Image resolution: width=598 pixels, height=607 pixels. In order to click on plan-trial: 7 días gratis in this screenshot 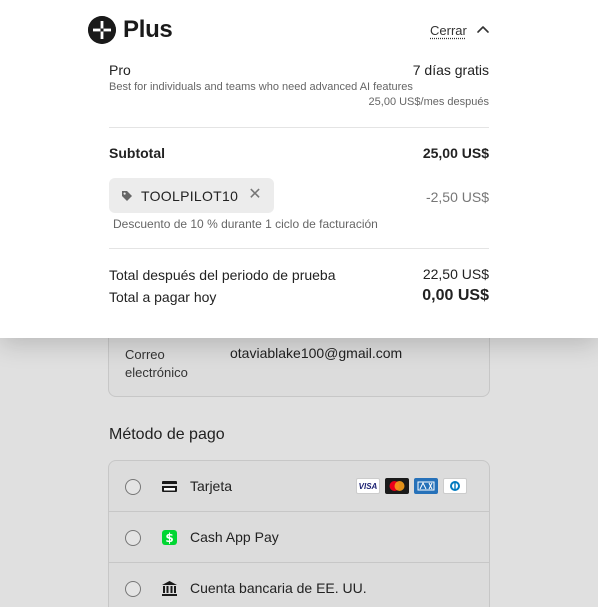, I will do `click(450, 70)`.